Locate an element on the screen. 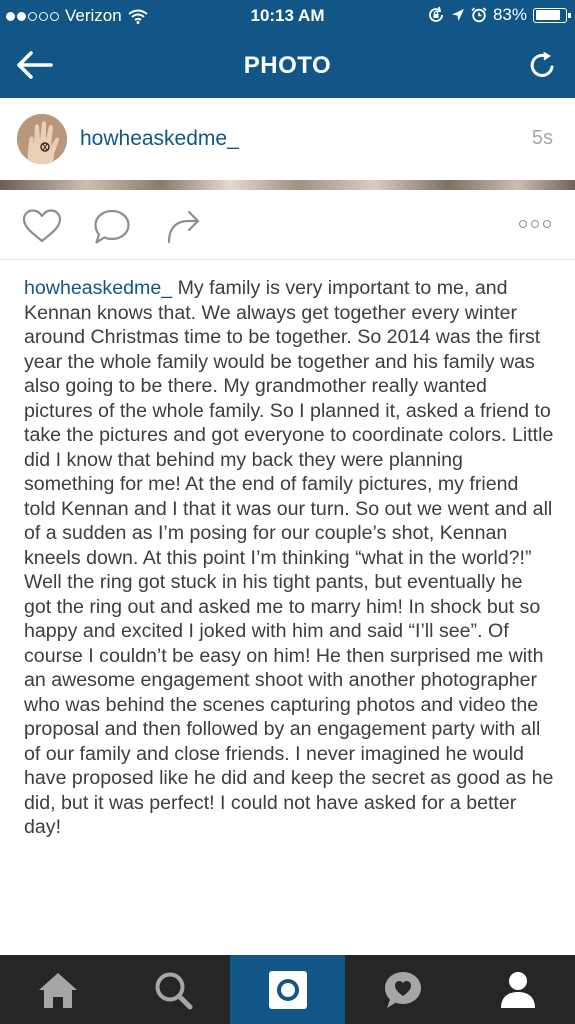 This screenshot has height=1024, width=575. status-bar: Verizon 10:13 AM 83% is located at coordinates (287, 16).